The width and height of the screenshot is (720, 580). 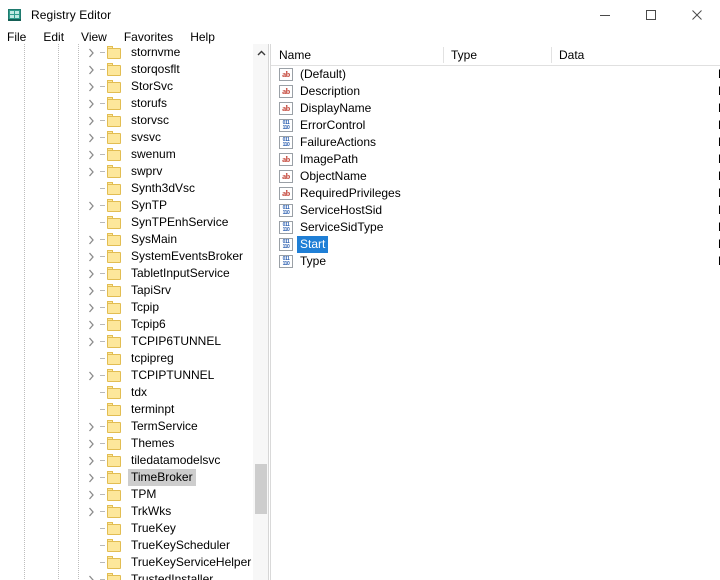 I want to click on tree-item-truekeyservicehelper: TrueKeyServiceHelper, so click(x=126, y=562).